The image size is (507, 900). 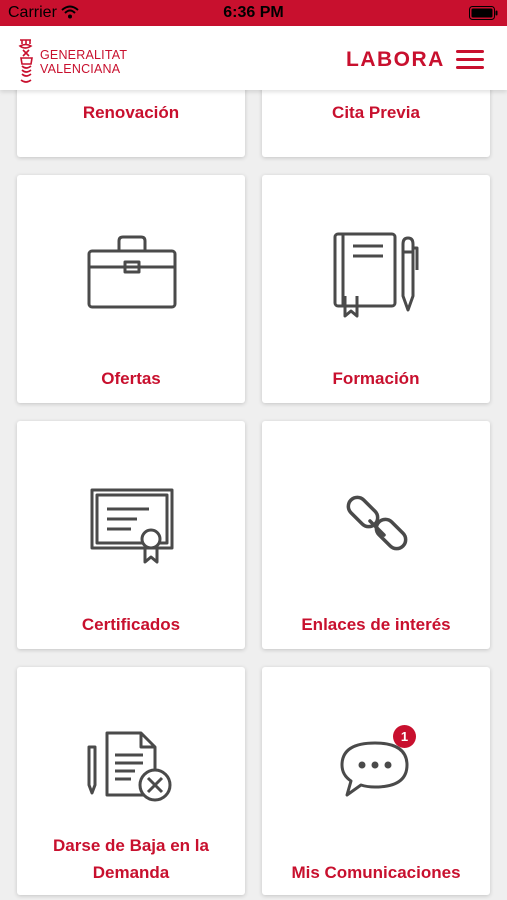 What do you see at coordinates (253, 58) in the screenshot?
I see `app-header: GENERALITAT VALENCIANA LABORA` at bounding box center [253, 58].